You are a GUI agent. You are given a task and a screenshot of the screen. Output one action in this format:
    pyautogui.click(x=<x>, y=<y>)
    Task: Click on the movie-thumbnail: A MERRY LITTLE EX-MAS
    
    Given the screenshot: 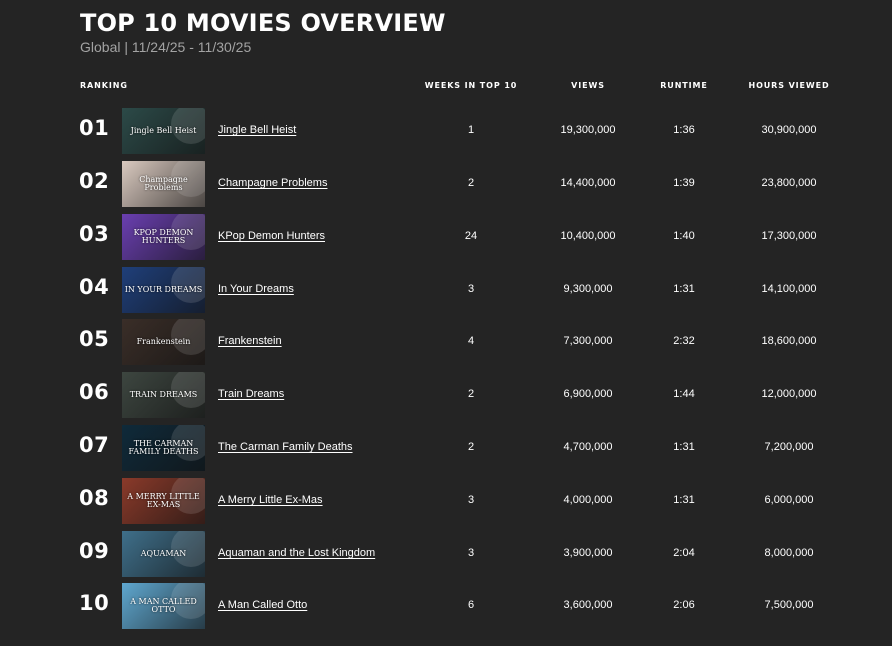 What is the action you would take?
    pyautogui.click(x=163, y=501)
    